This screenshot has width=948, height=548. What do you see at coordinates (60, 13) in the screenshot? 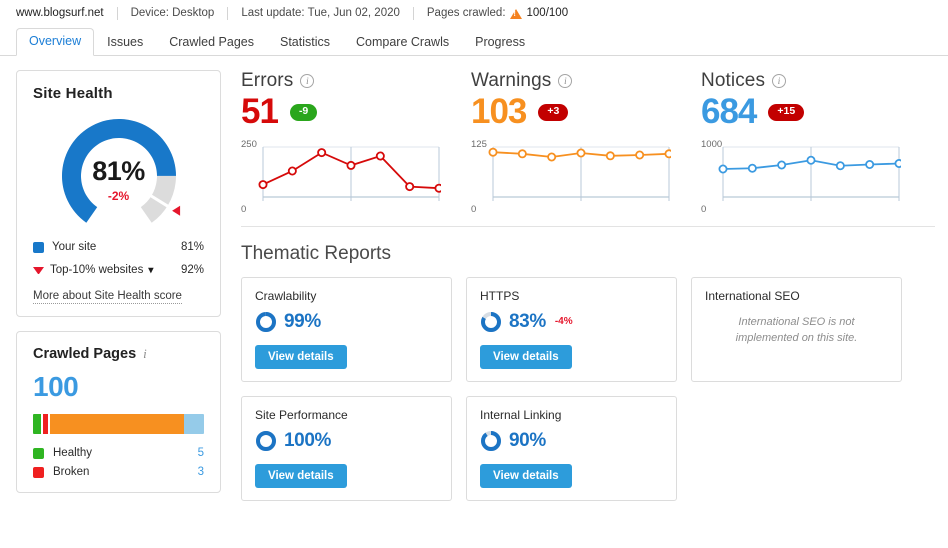
I see `site-domain: www.blogsurf.net` at bounding box center [60, 13].